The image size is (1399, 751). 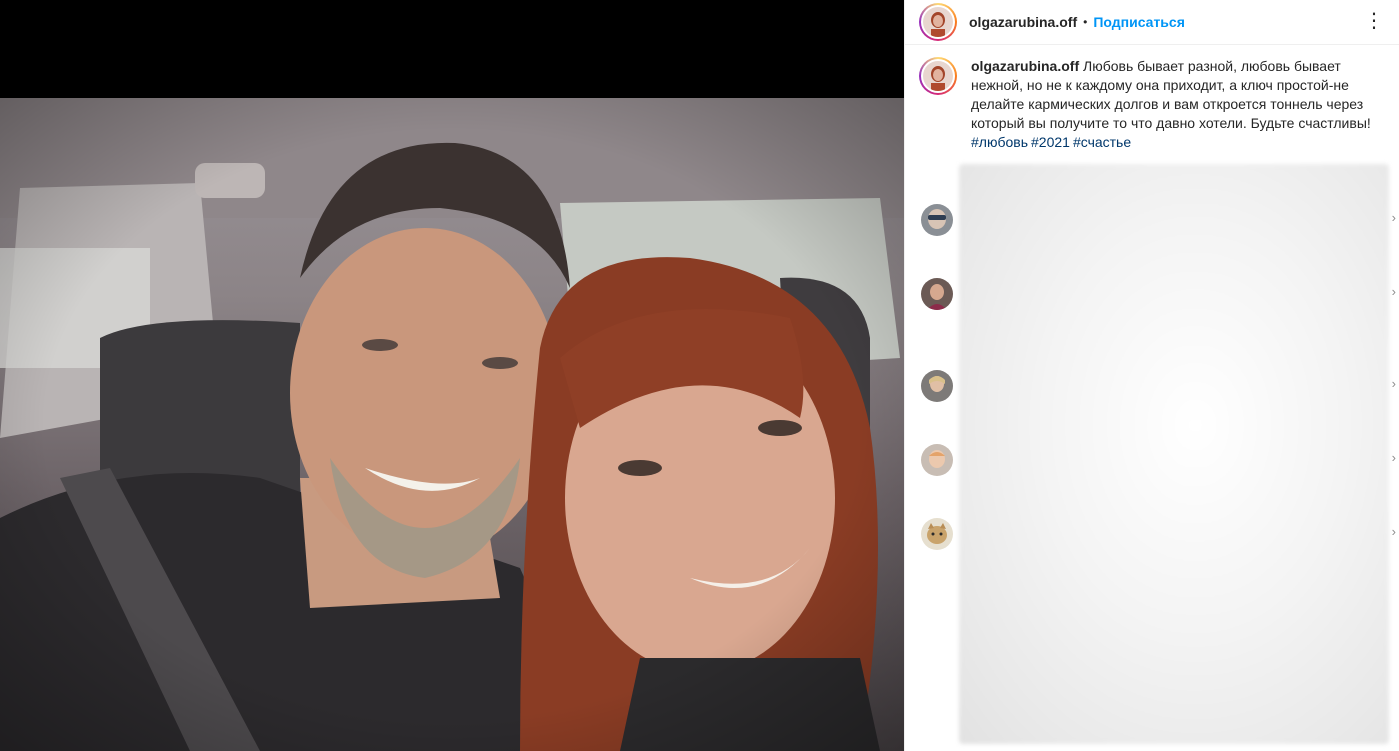 I want to click on caption-username: olgazarubina.off, so click(x=1025, y=66).